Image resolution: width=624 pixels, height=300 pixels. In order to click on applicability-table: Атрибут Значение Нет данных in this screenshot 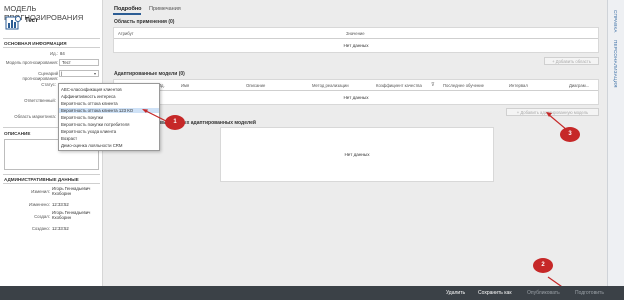, I will do `click(356, 40)`.